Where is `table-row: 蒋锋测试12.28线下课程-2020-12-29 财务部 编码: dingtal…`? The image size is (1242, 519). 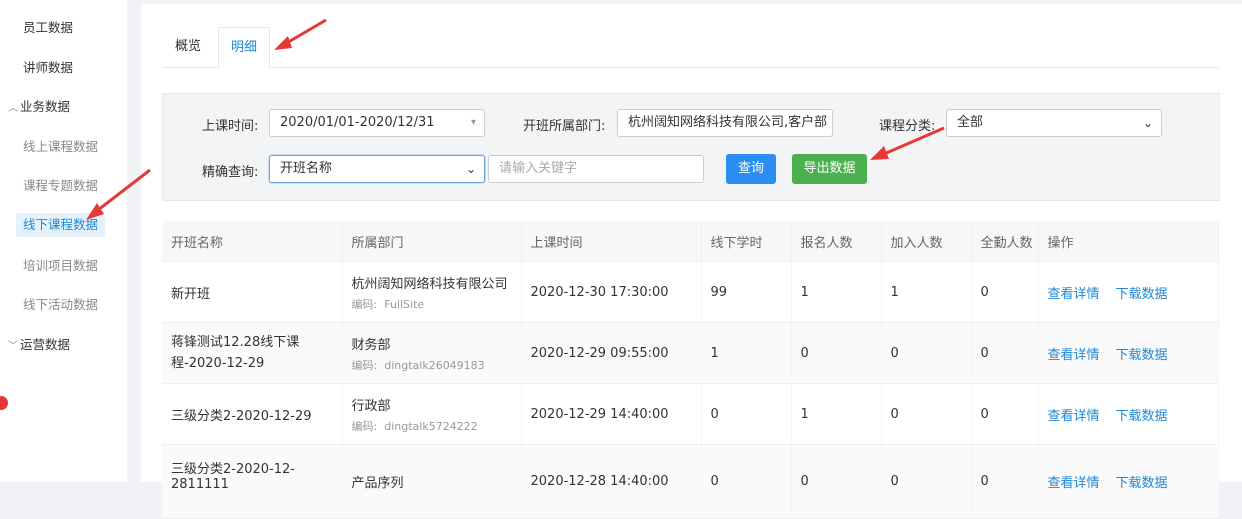
table-row: 蒋锋测试12.28线下课程-2020-12-29 财务部 编码: dingtal… is located at coordinates (690, 353).